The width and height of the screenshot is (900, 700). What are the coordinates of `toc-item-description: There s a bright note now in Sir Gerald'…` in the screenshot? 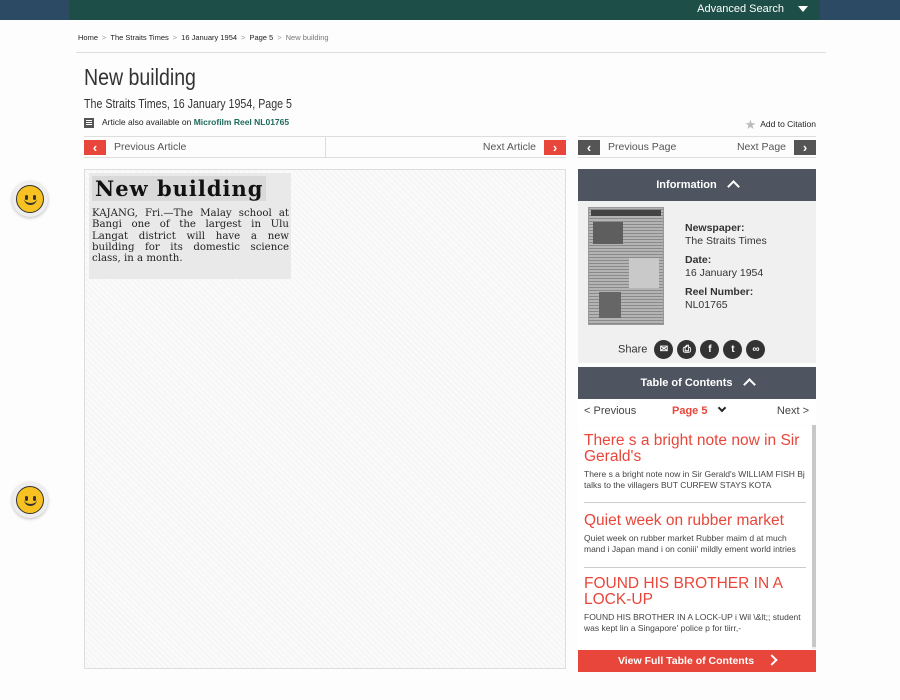 It's located at (694, 479).